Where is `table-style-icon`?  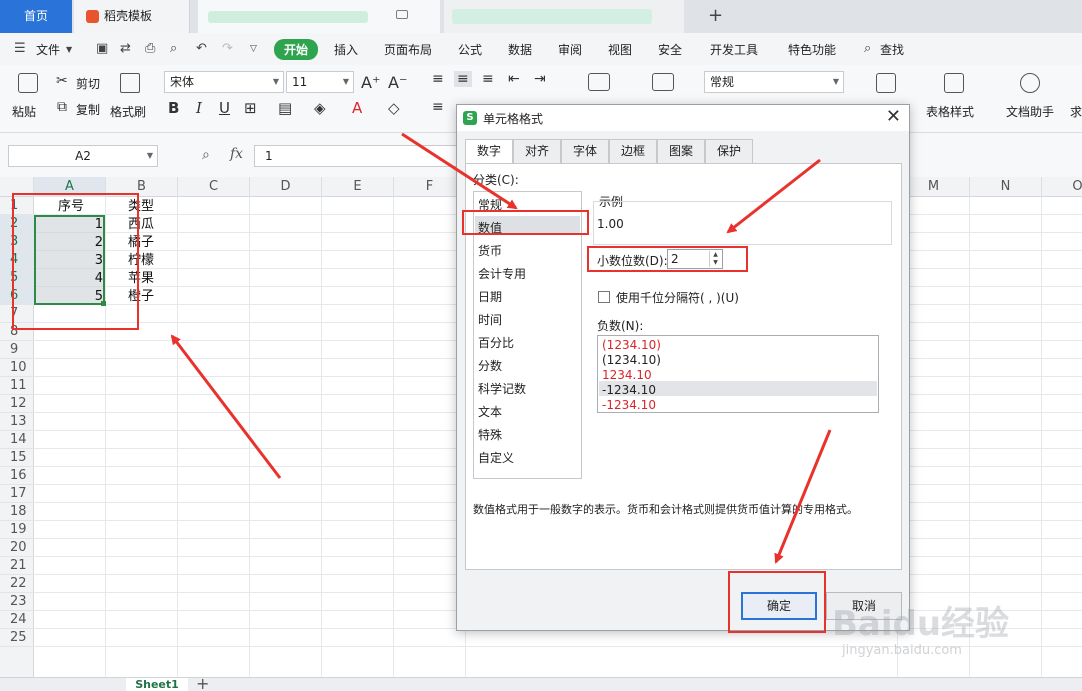
table-style-icon is located at coordinates (954, 83).